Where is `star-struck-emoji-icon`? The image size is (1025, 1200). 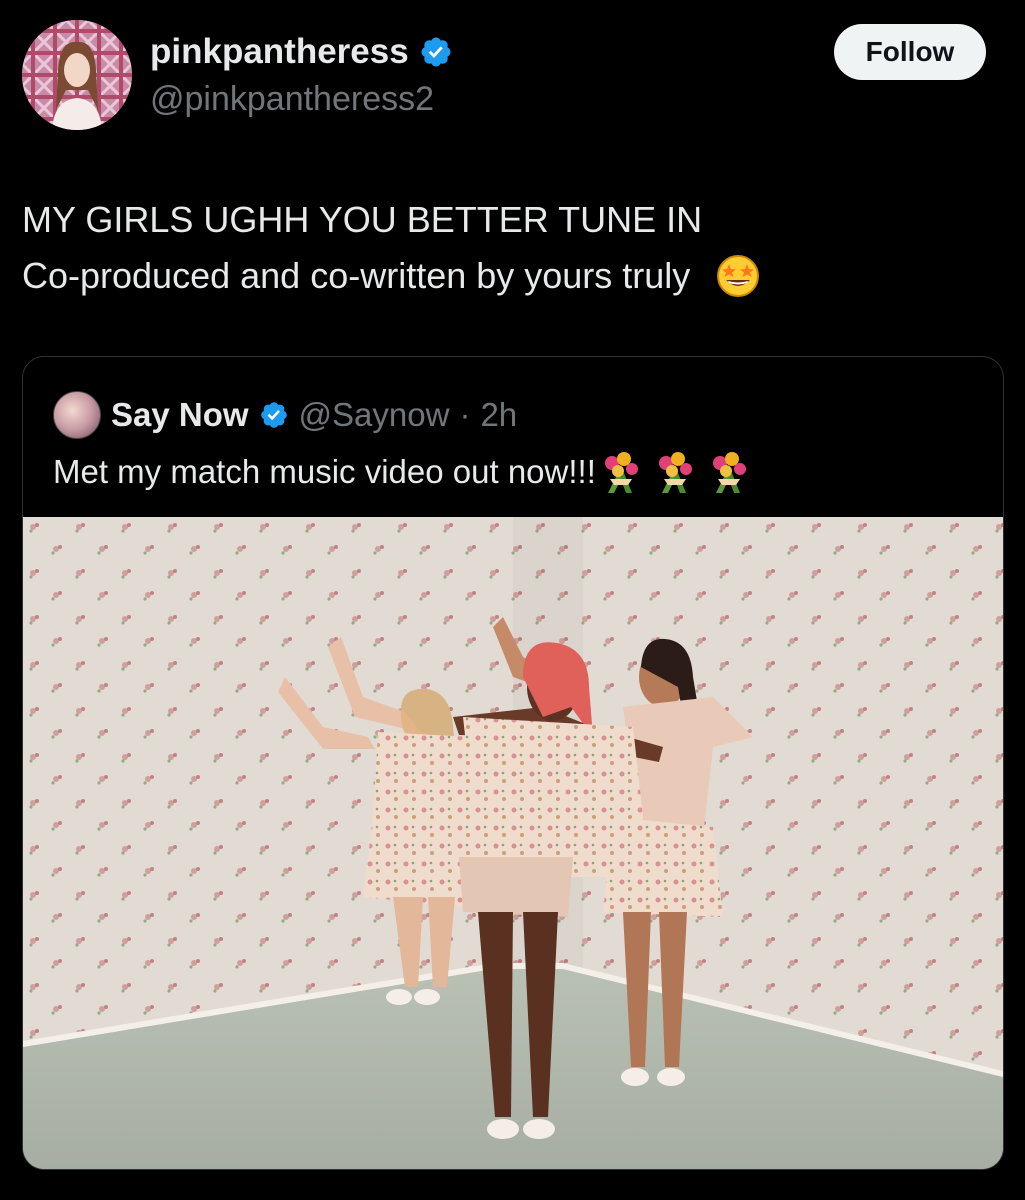 star-struck-emoji-icon is located at coordinates (738, 276).